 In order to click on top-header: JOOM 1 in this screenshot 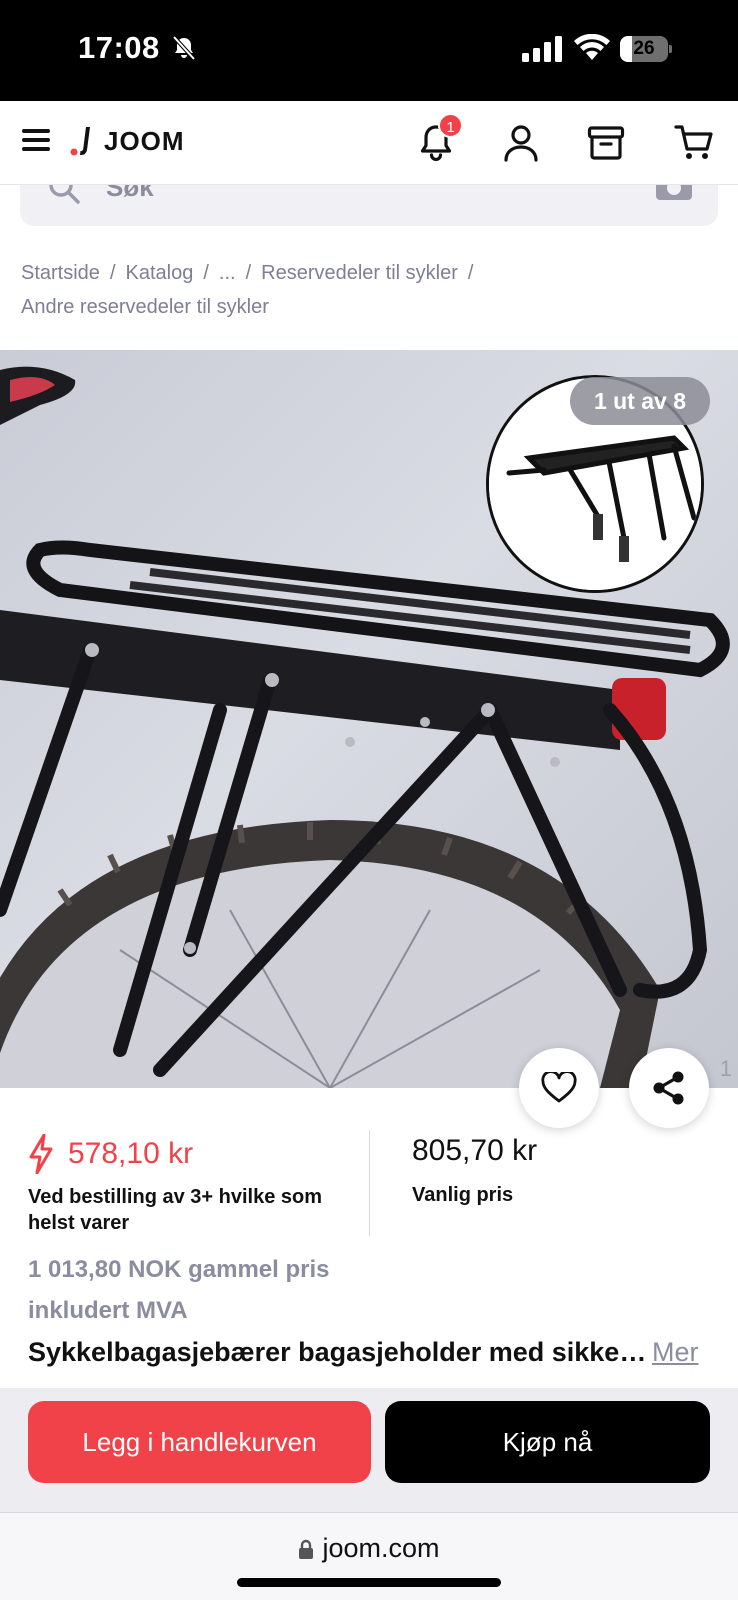, I will do `click(369, 143)`.